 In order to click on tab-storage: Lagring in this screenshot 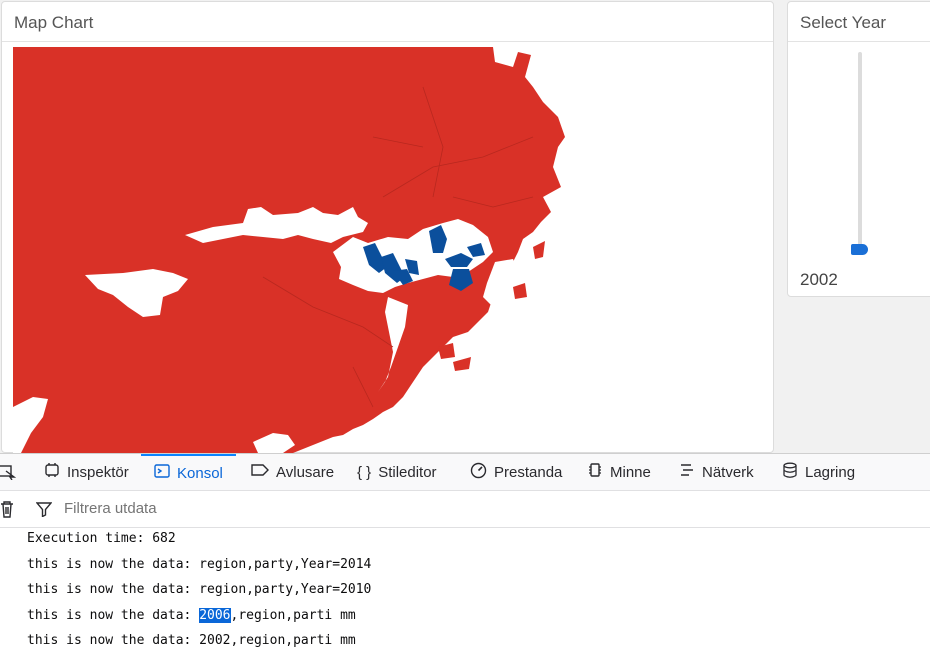, I will do `click(818, 472)`.